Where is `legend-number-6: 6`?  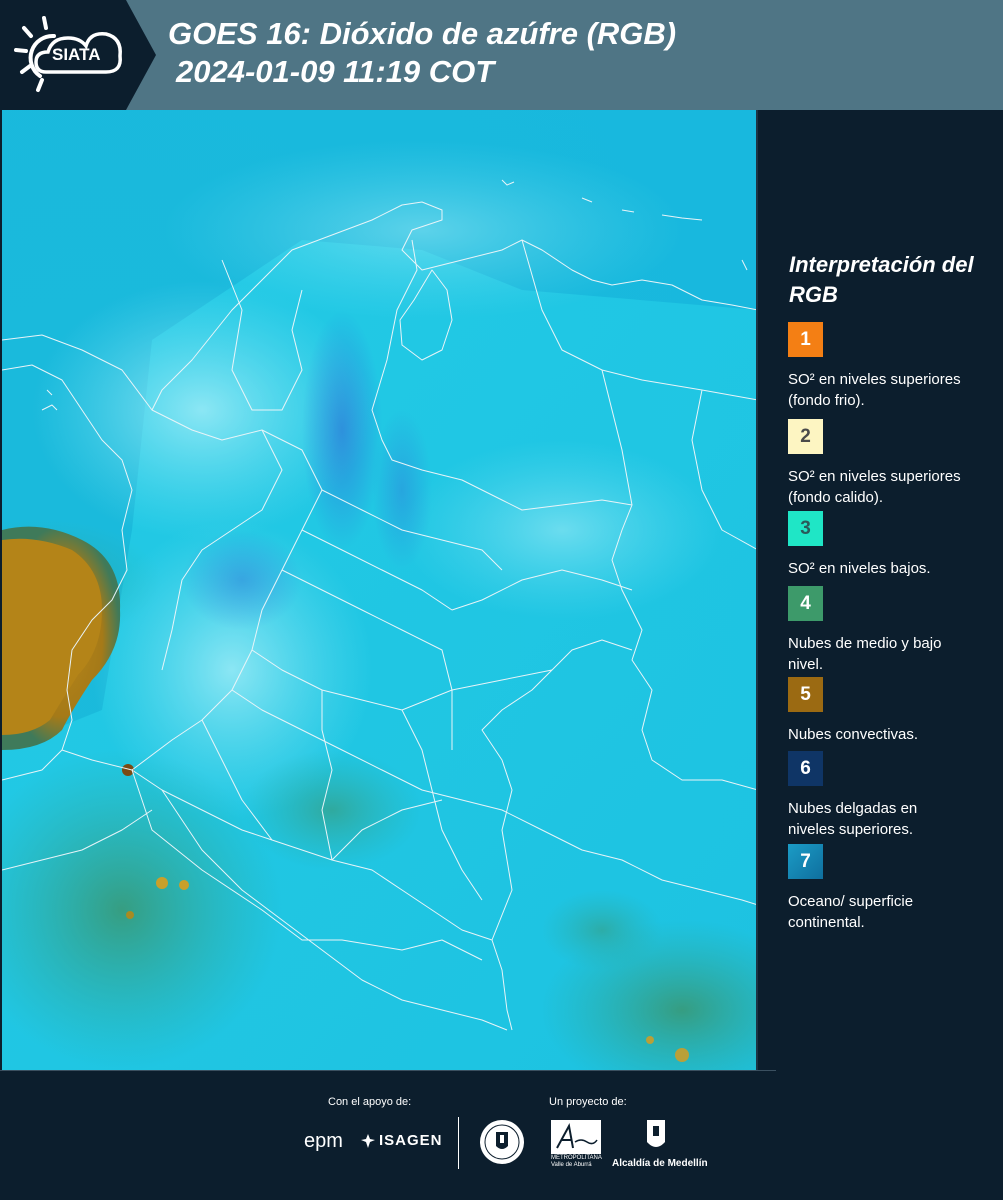
legend-number-6: 6 is located at coordinates (805, 768).